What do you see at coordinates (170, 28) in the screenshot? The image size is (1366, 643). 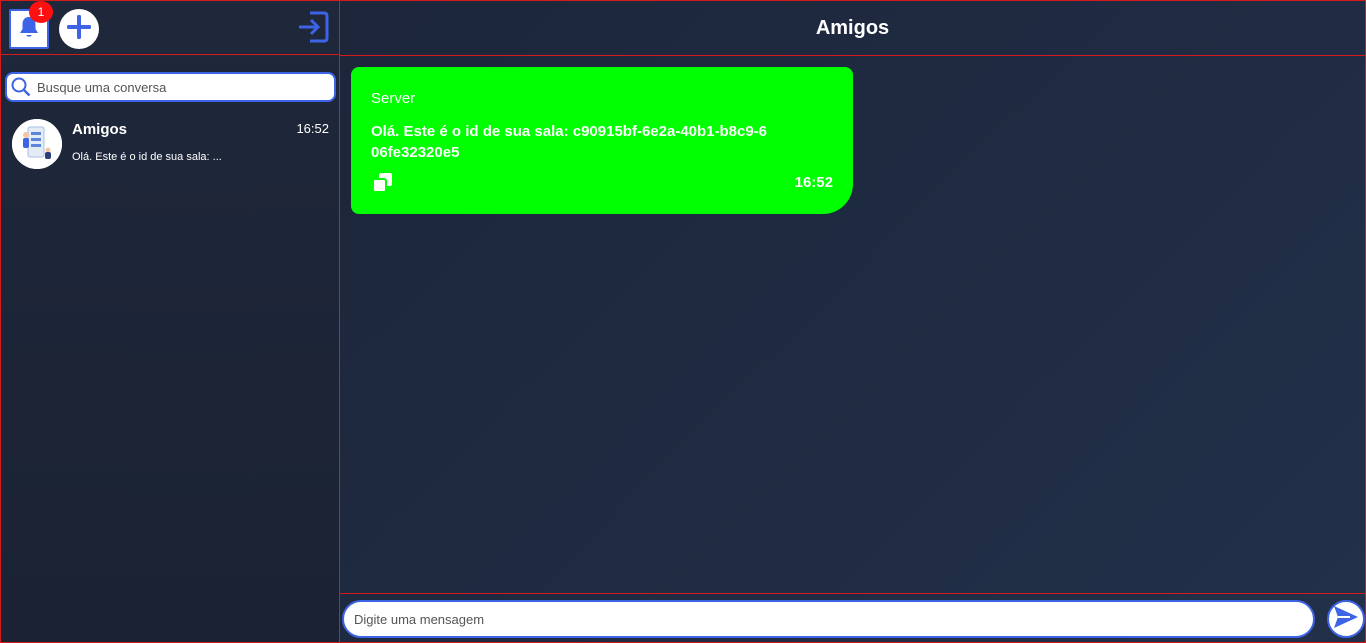 I see `sidebar-header: 1` at bounding box center [170, 28].